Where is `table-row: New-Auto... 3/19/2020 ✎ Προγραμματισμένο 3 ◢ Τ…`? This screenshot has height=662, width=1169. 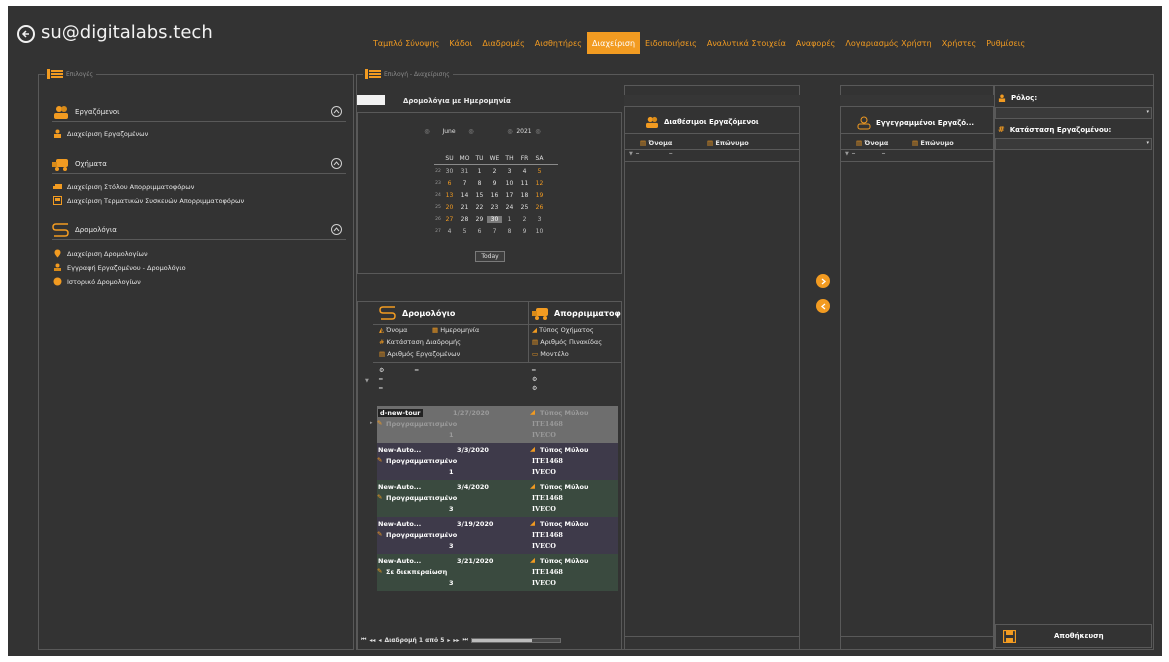 table-row: New-Auto... 3/19/2020 ✎ Προγραμματισμένο 3 ◢ Τ… is located at coordinates (497, 535).